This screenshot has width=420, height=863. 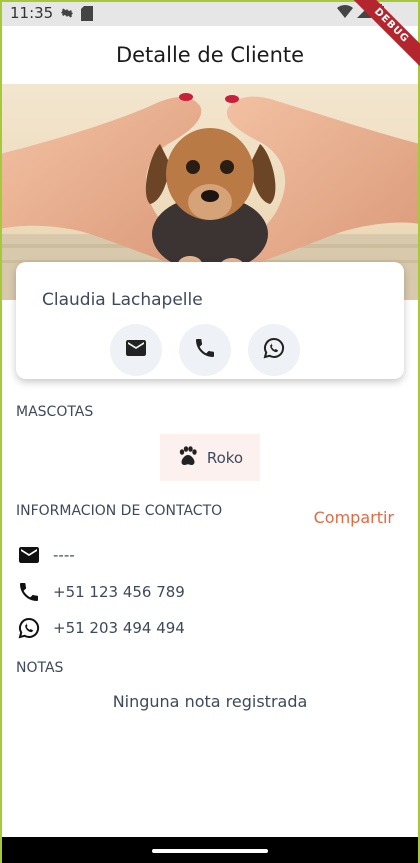 I want to click on contact-section-title: INFORMACION DE CONTACTO, so click(x=119, y=511).